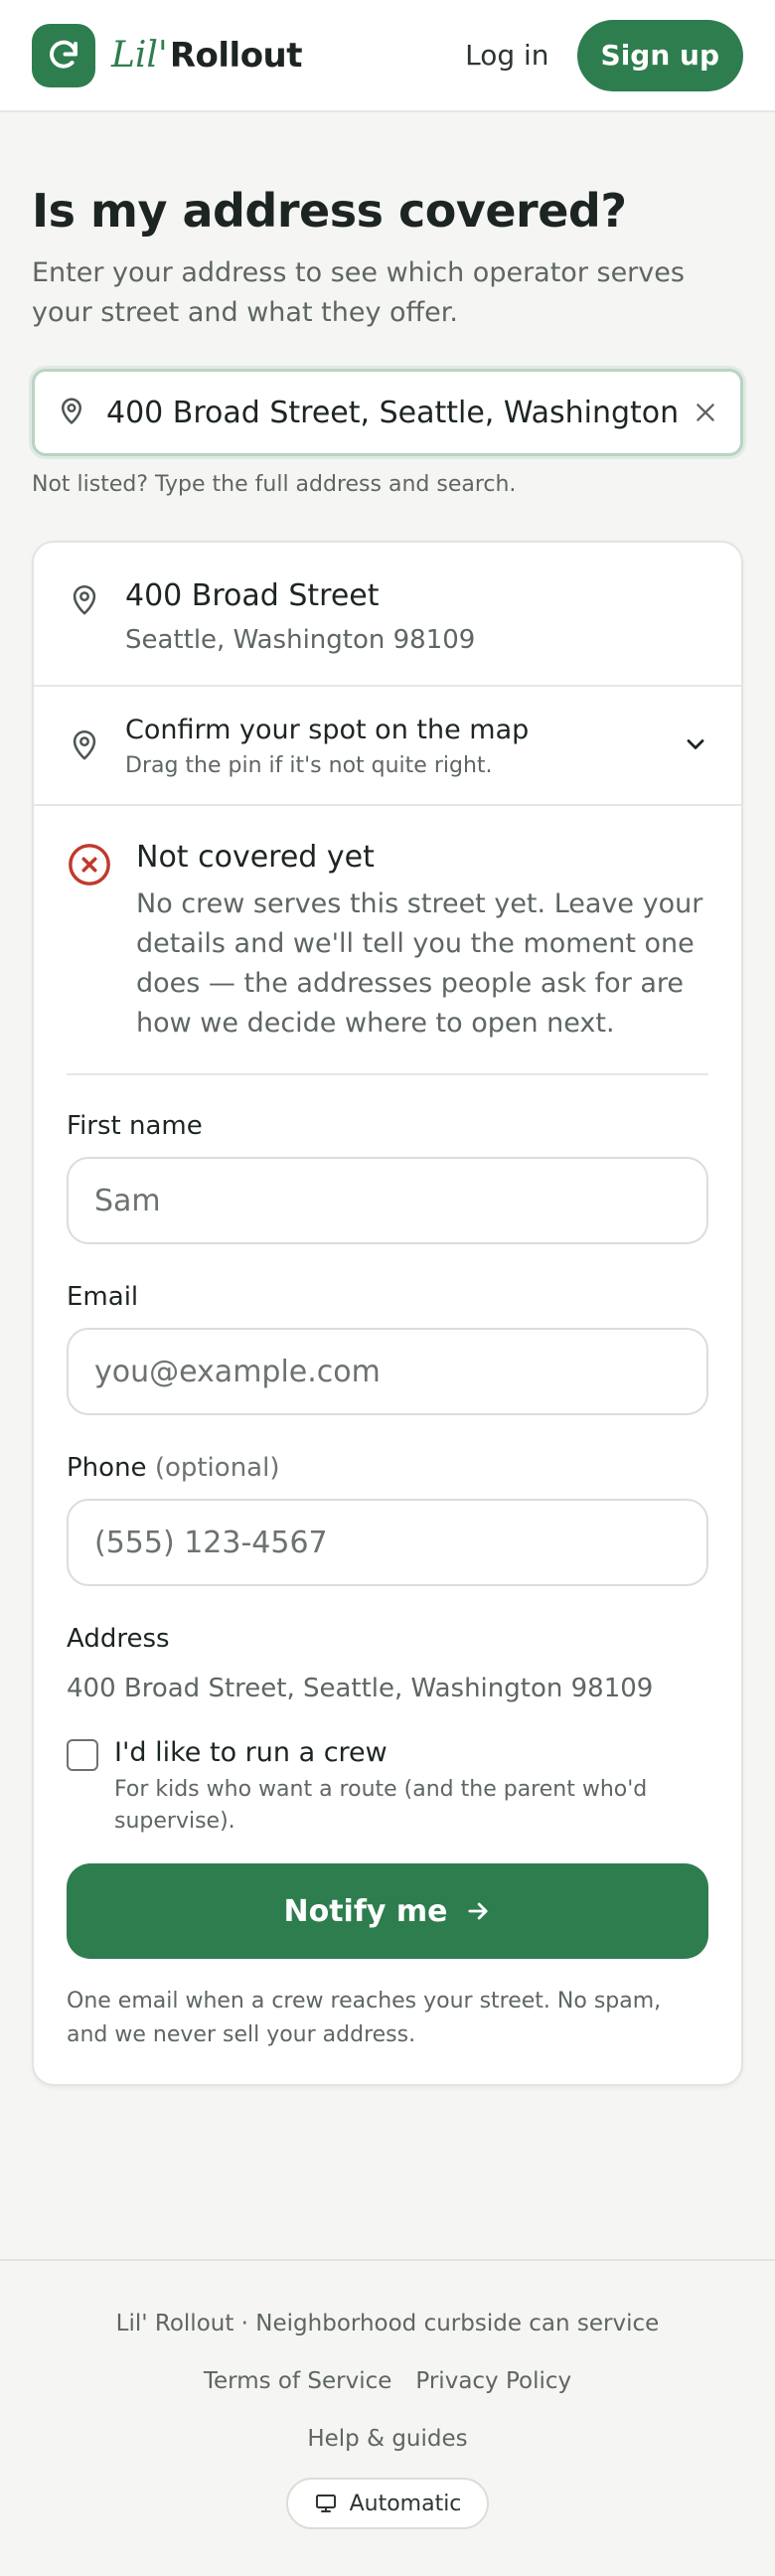 Image resolution: width=775 pixels, height=2576 pixels. Describe the element at coordinates (107, 1468) in the screenshot. I see `phone-label-text: Phone` at that location.